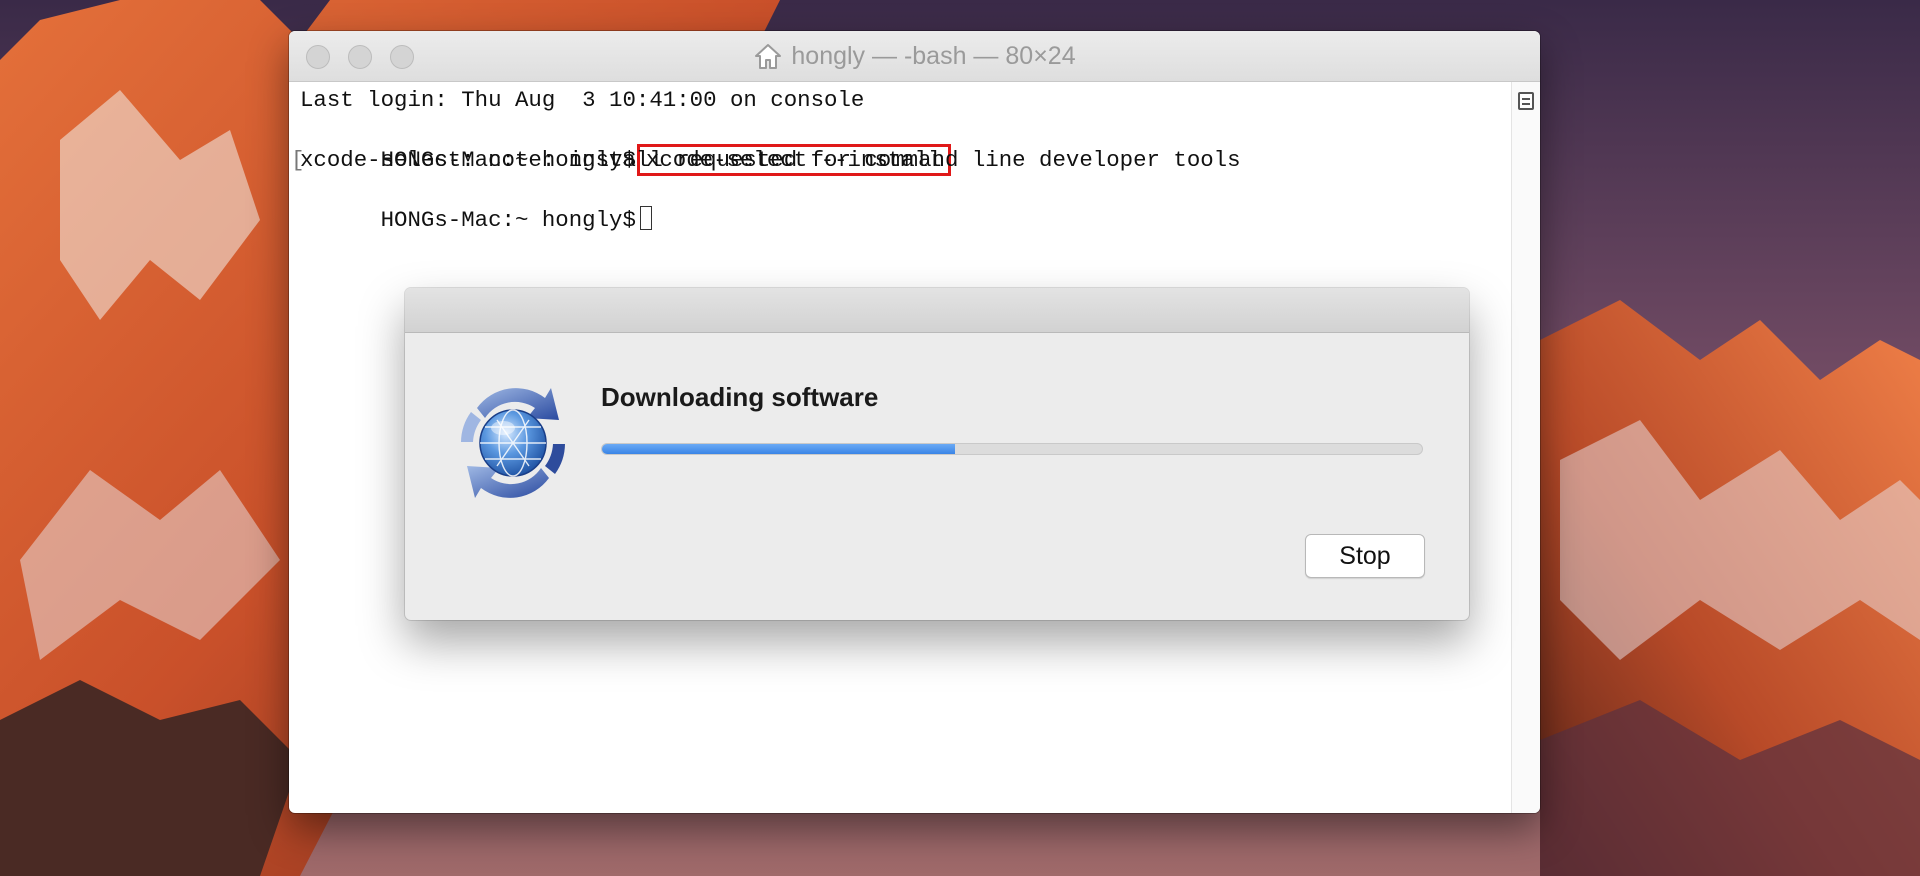  What do you see at coordinates (768, 56) in the screenshot?
I see `home-icon` at bounding box center [768, 56].